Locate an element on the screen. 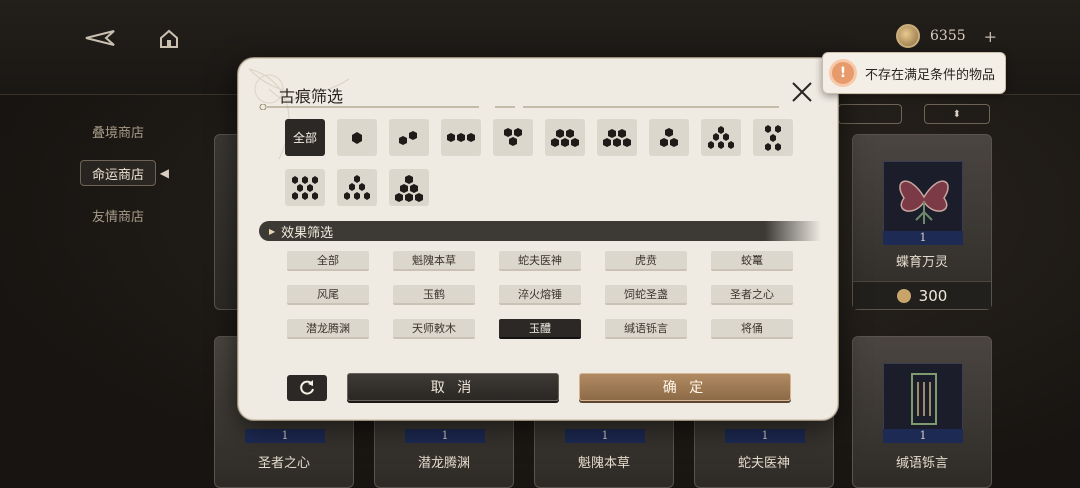 This screenshot has width=1080, height=488. card-name: 蛇夫医神 is located at coordinates (763, 463).